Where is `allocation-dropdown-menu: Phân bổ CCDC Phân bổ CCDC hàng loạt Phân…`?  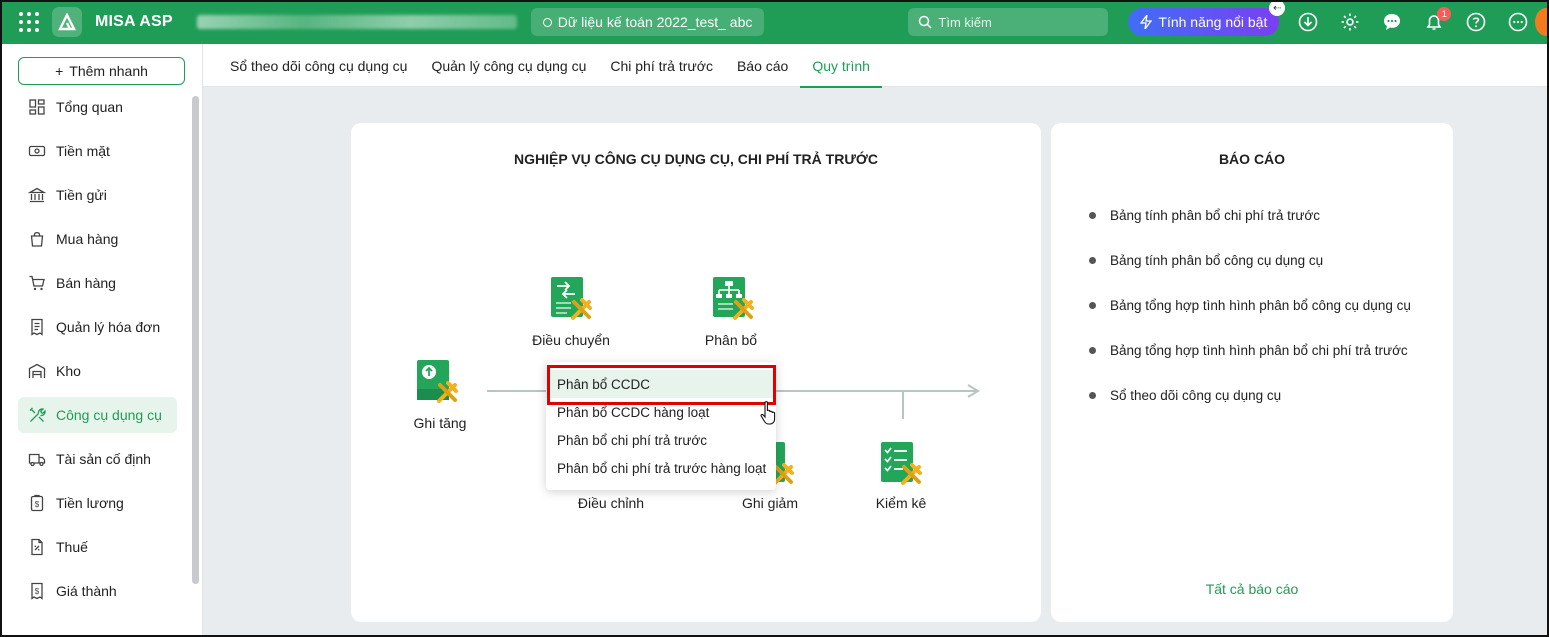
allocation-dropdown-menu: Phân bổ CCDC Phân bổ CCDC hàng loạt Phân… is located at coordinates (661, 426).